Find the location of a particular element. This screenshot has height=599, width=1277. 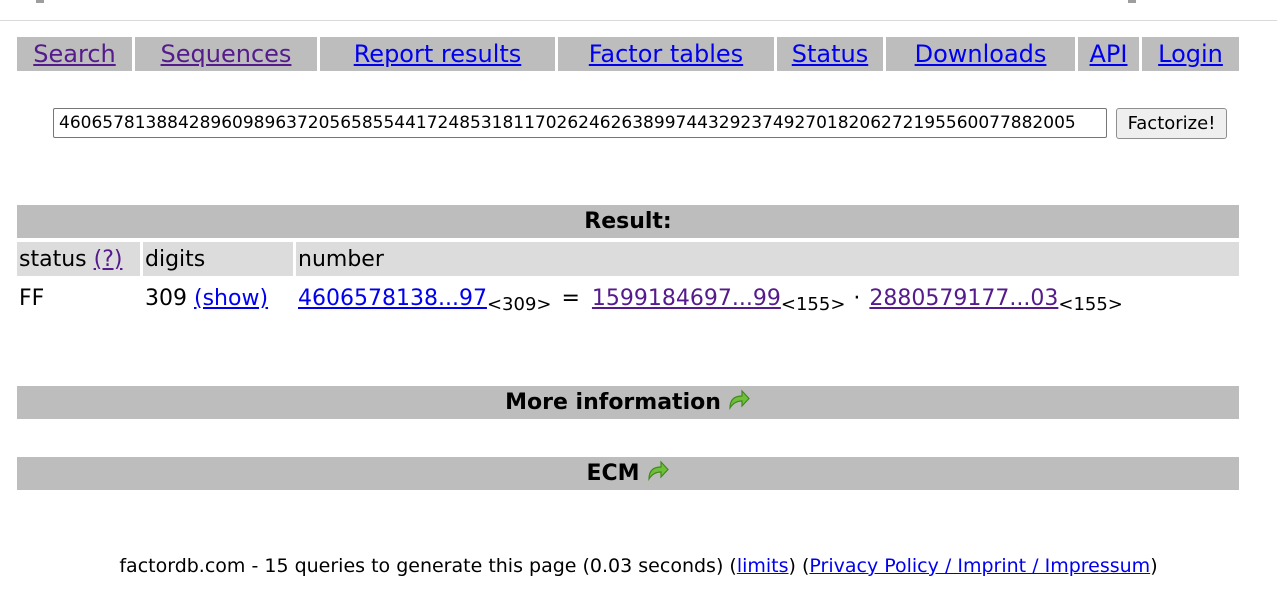

number-input is located at coordinates (580, 123).